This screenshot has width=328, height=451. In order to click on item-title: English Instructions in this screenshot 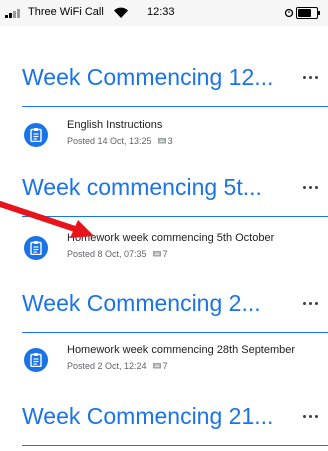, I will do `click(115, 125)`.